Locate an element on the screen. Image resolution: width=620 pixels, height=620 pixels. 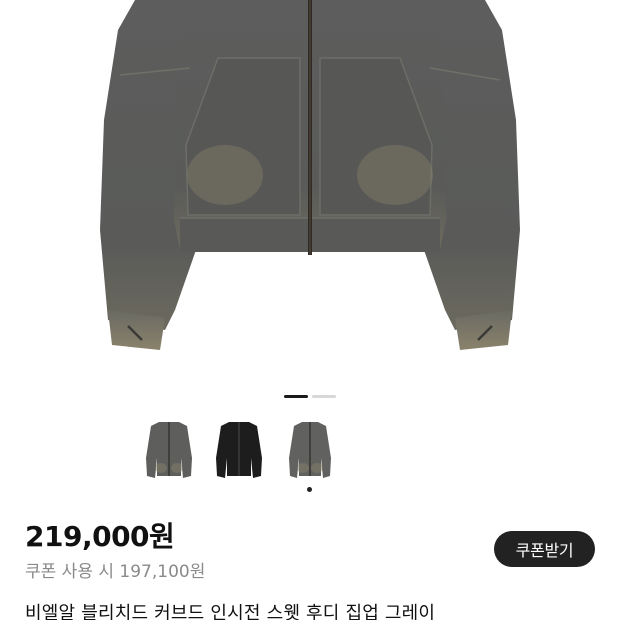
thumbnail-strip is located at coordinates (310, 453).